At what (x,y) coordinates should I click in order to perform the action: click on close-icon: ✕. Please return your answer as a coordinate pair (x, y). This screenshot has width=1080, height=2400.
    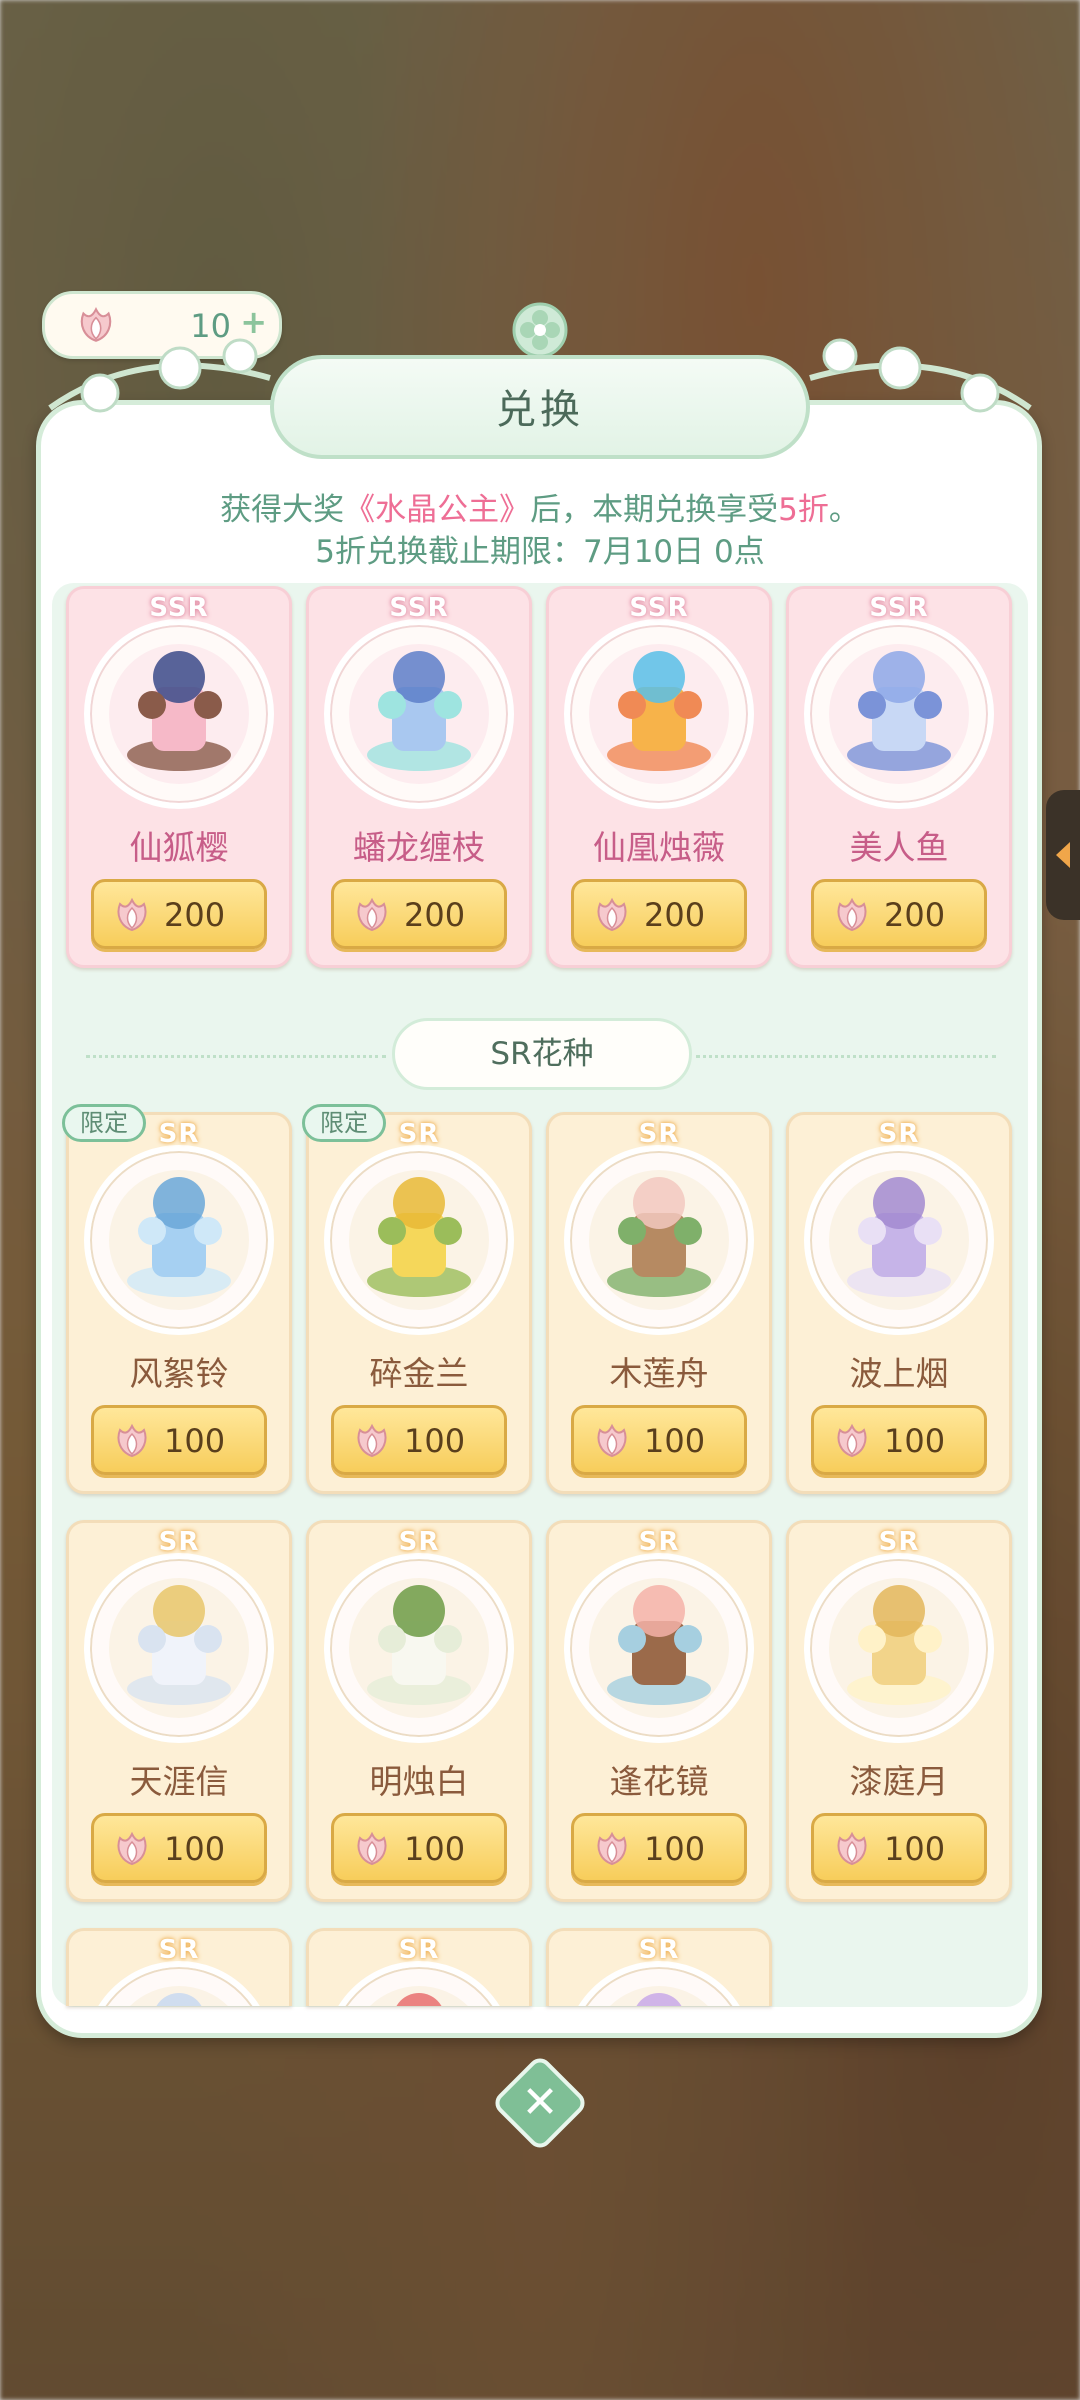
    Looking at the image, I should click on (540, 2103).